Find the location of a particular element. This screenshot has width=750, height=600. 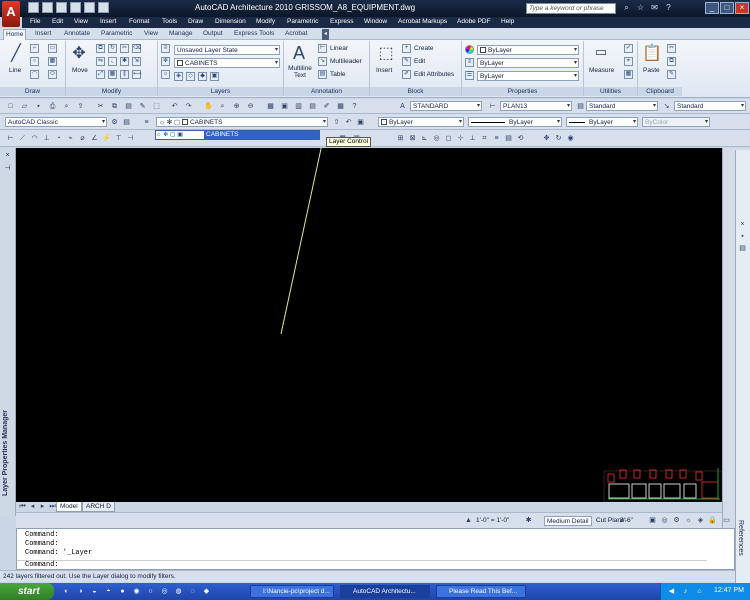

dim-style-combo: PLAN13 ▾ is located at coordinates (536, 106).